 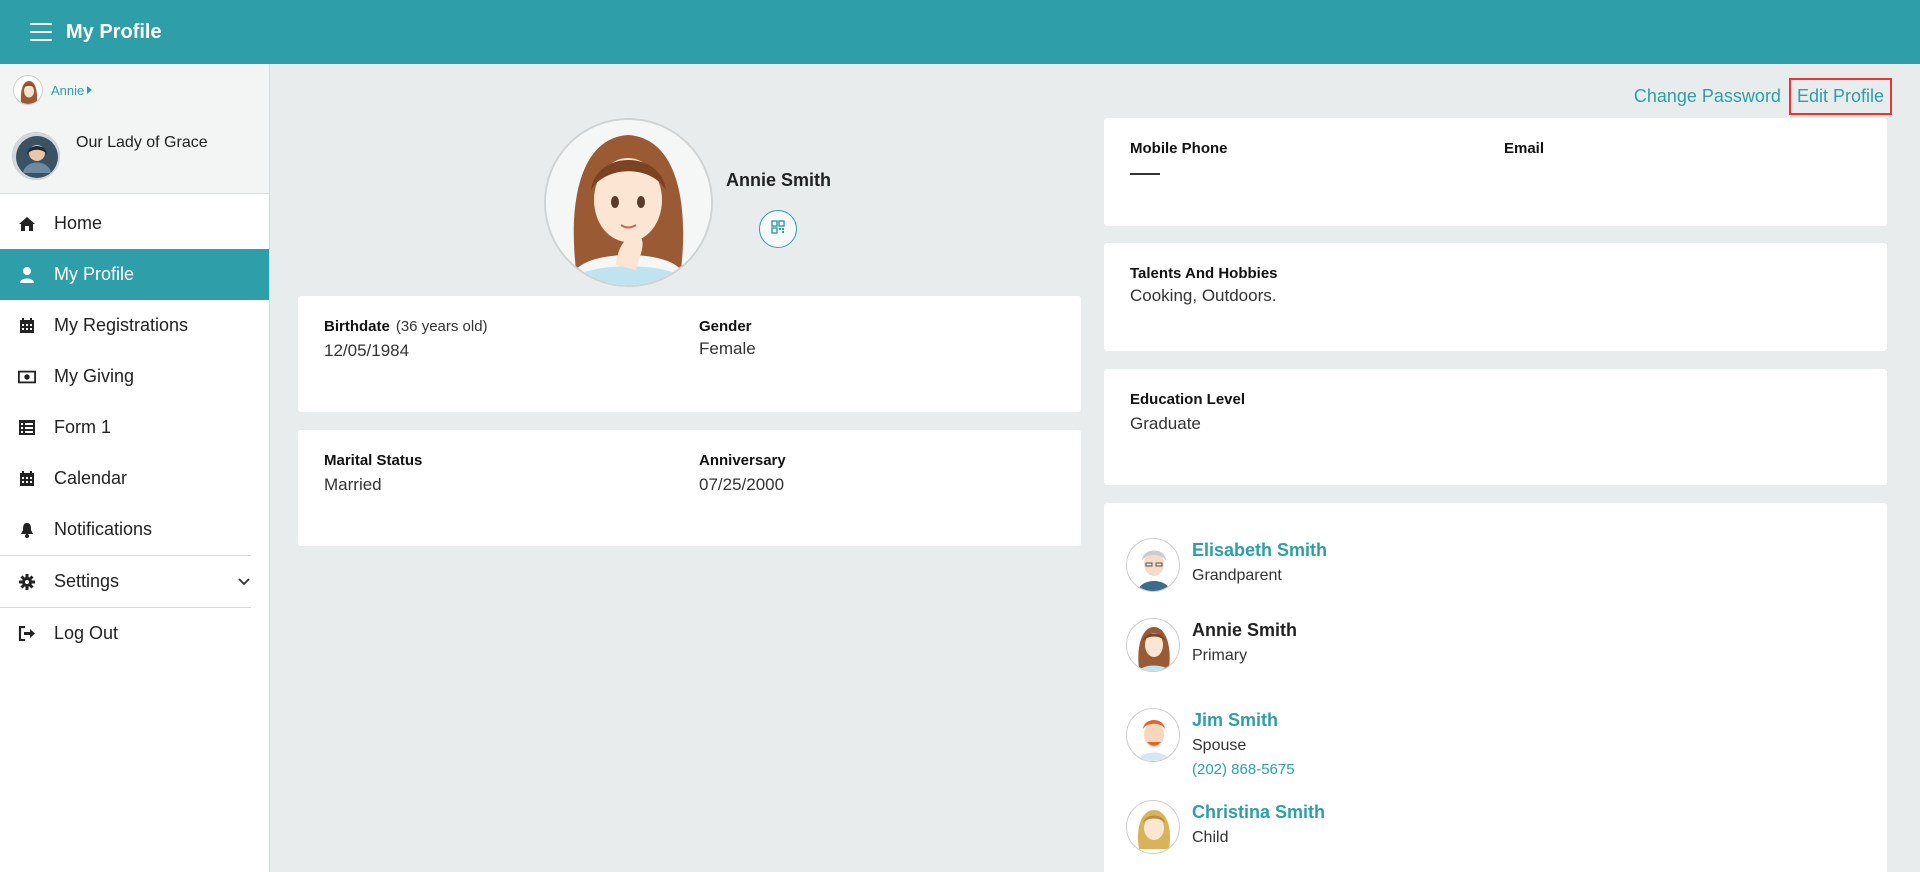 What do you see at coordinates (83, 427) in the screenshot?
I see `sidebar-item-label: Form 1` at bounding box center [83, 427].